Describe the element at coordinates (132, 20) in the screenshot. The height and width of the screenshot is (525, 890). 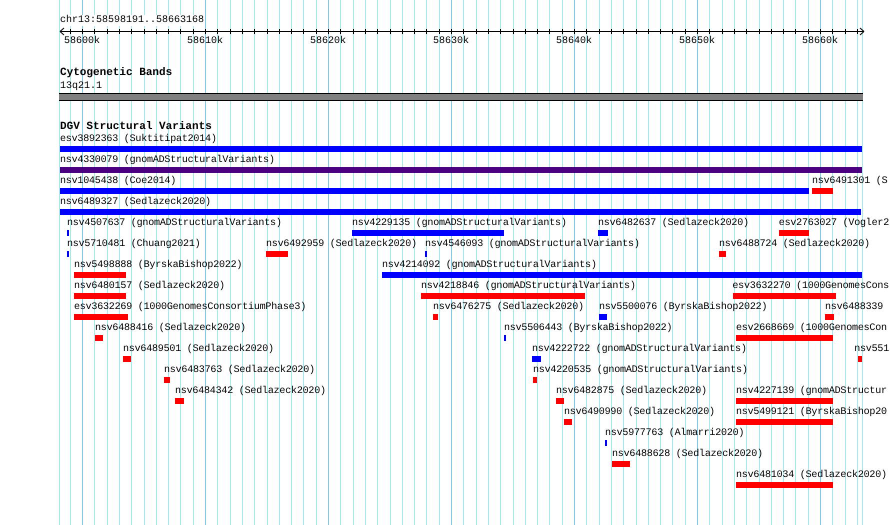
I see `region-label: chr13:58598191..58663168` at that location.